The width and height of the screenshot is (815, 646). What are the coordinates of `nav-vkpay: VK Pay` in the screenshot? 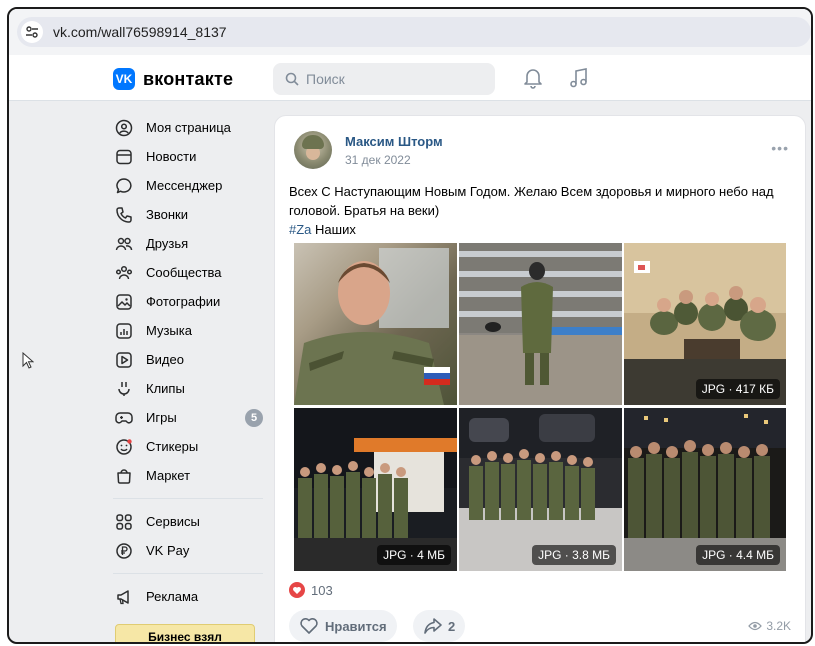 It's located at (193, 550).